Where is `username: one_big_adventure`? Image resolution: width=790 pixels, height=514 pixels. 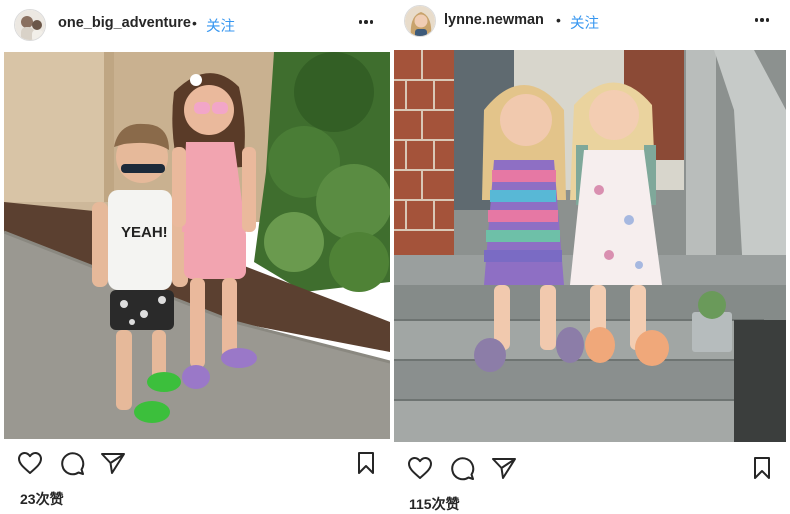
username: one_big_adventure is located at coordinates (124, 23).